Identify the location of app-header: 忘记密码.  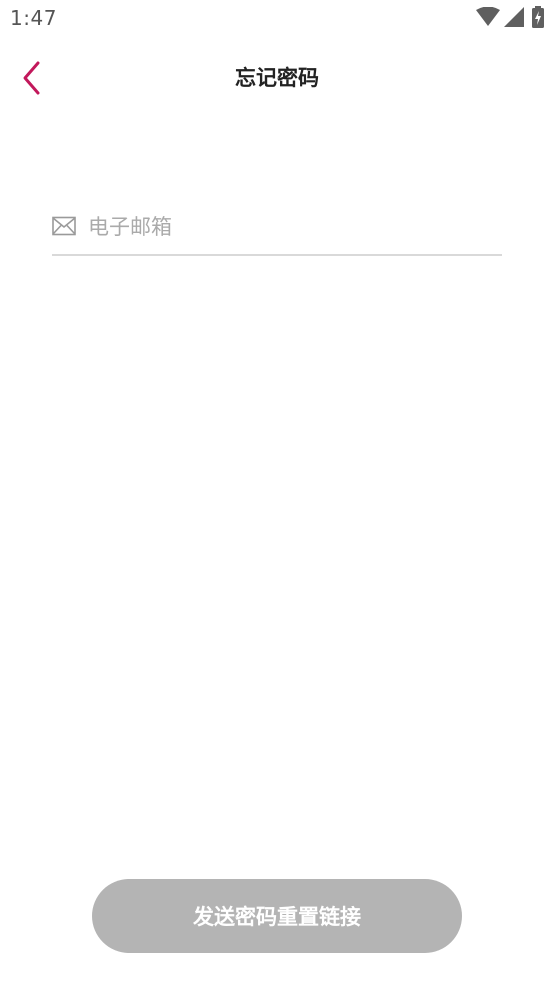
(277, 77).